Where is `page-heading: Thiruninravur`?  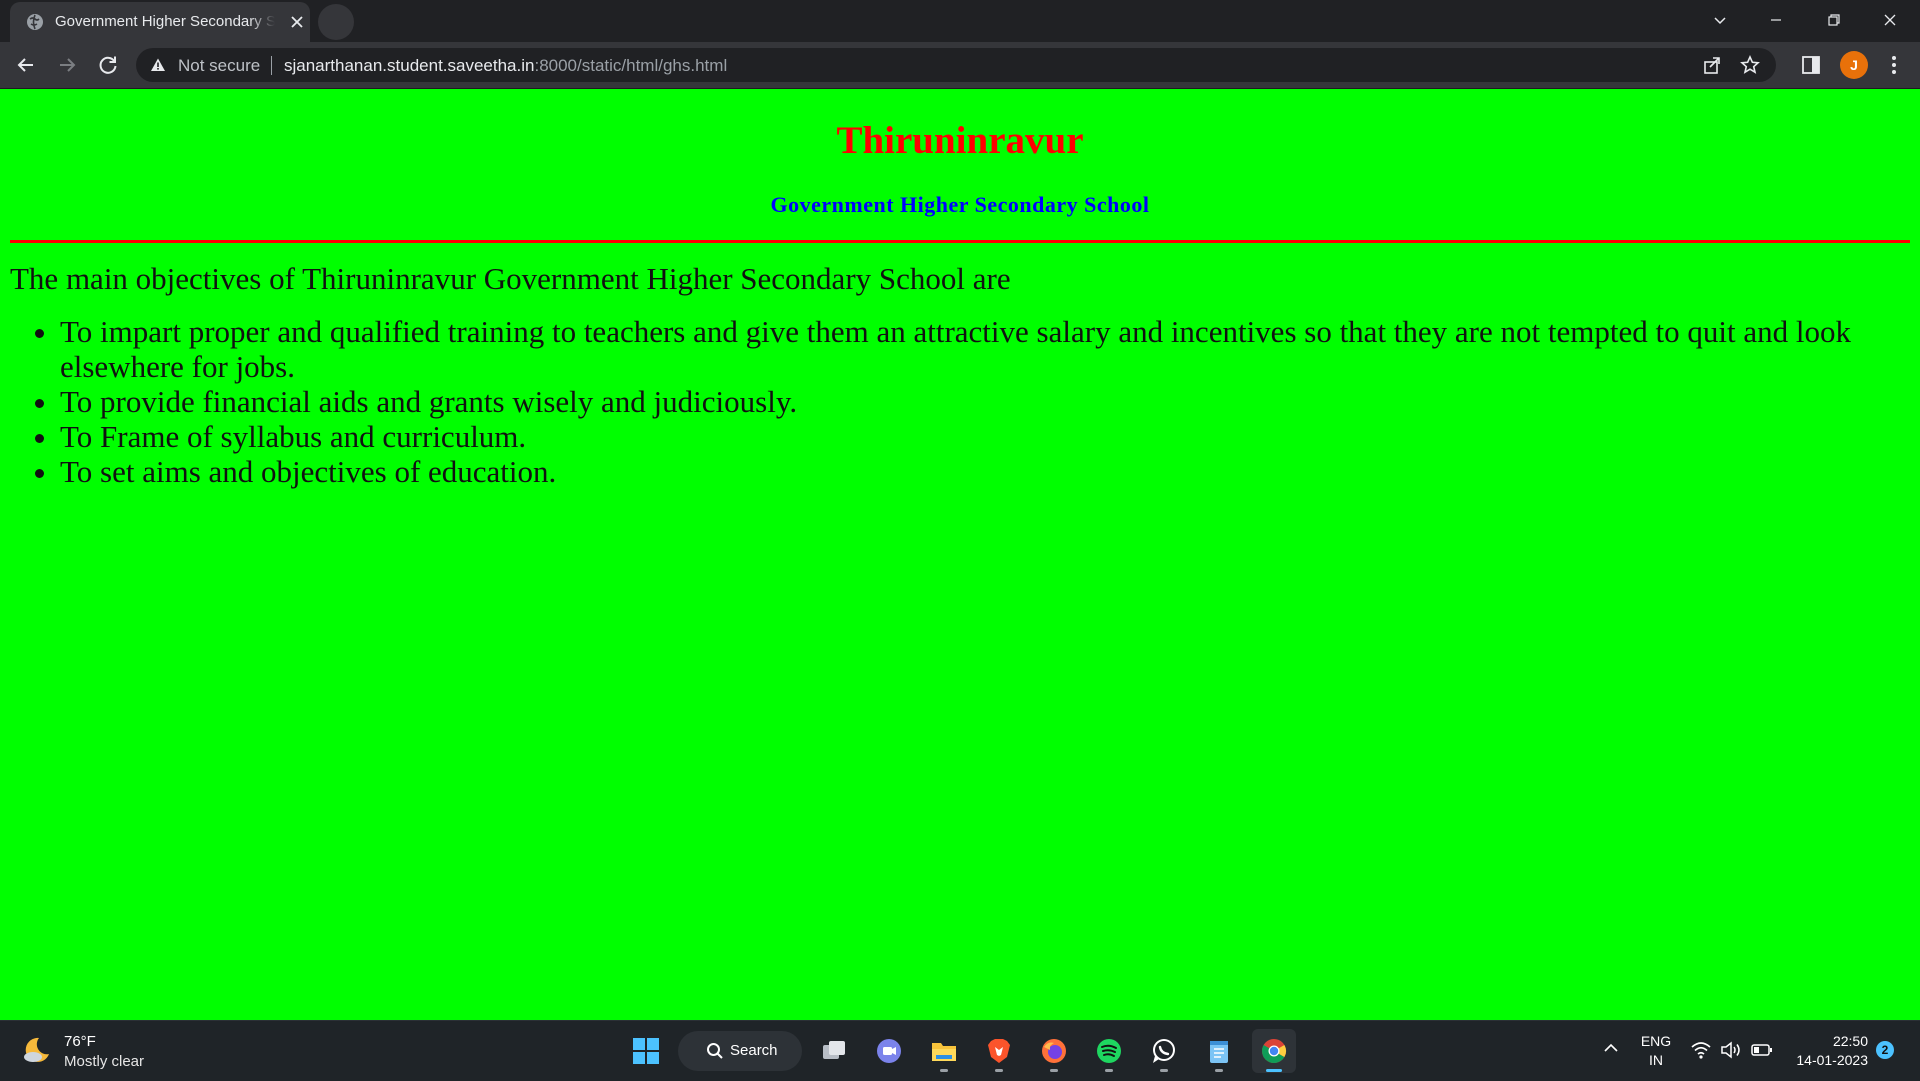
page-heading: Thiruninravur is located at coordinates (960, 140).